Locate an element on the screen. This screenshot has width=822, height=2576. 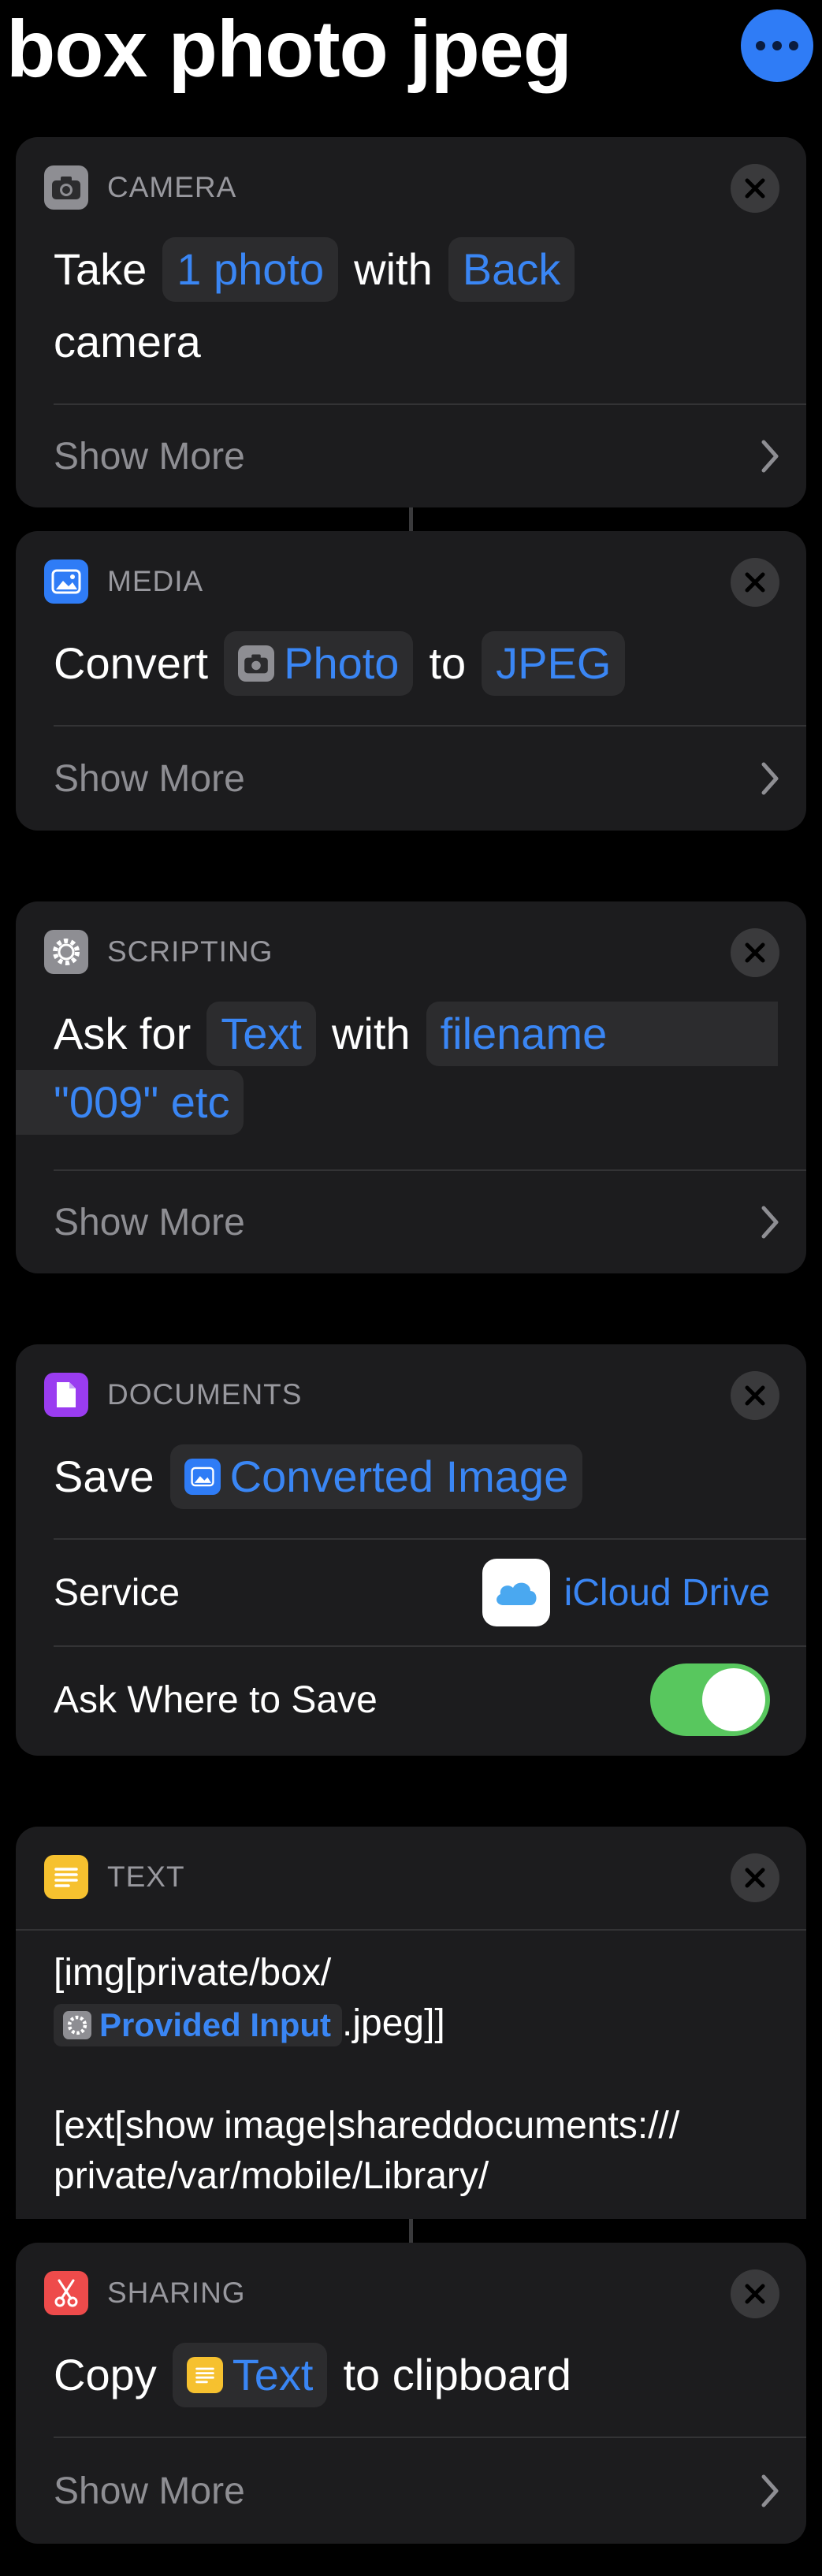
ask-where-toggle is located at coordinates (710, 1699).